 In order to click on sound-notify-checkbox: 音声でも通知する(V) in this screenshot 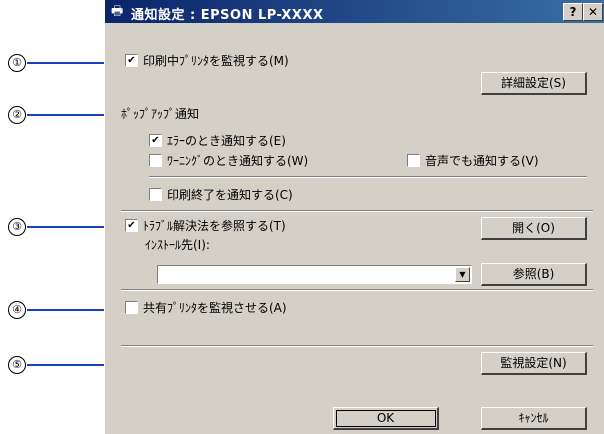, I will do `click(473, 161)`.